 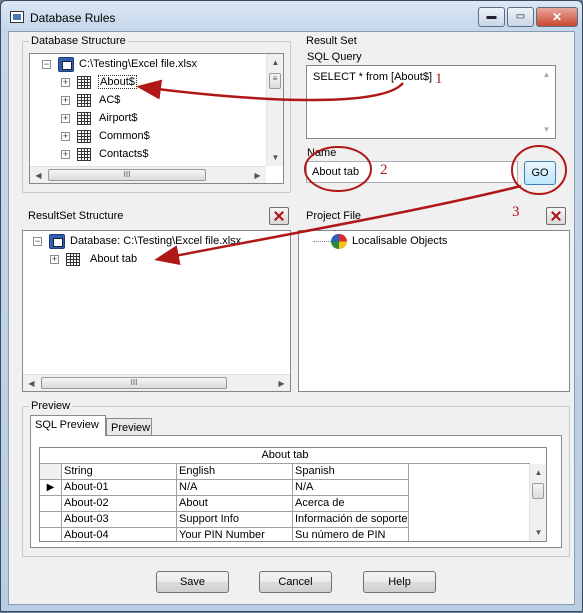 I want to click on table-cell: About-03, so click(x=119, y=520).